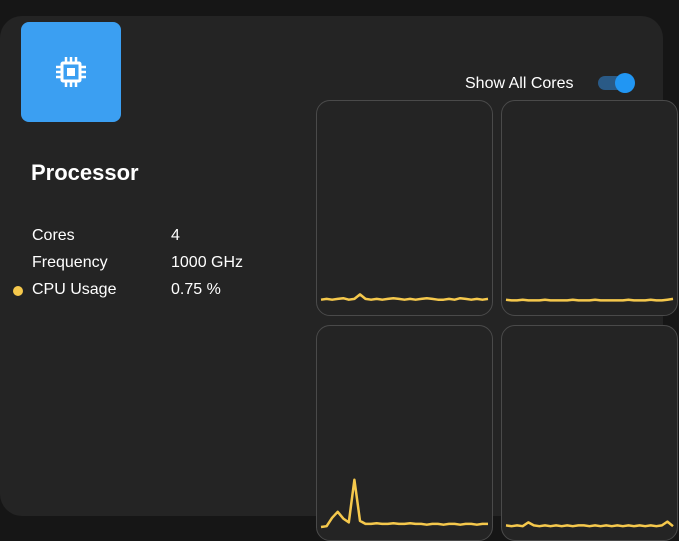 The height and width of the screenshot is (541, 679). Describe the element at coordinates (53, 235) in the screenshot. I see `stat-label: Cores` at that location.